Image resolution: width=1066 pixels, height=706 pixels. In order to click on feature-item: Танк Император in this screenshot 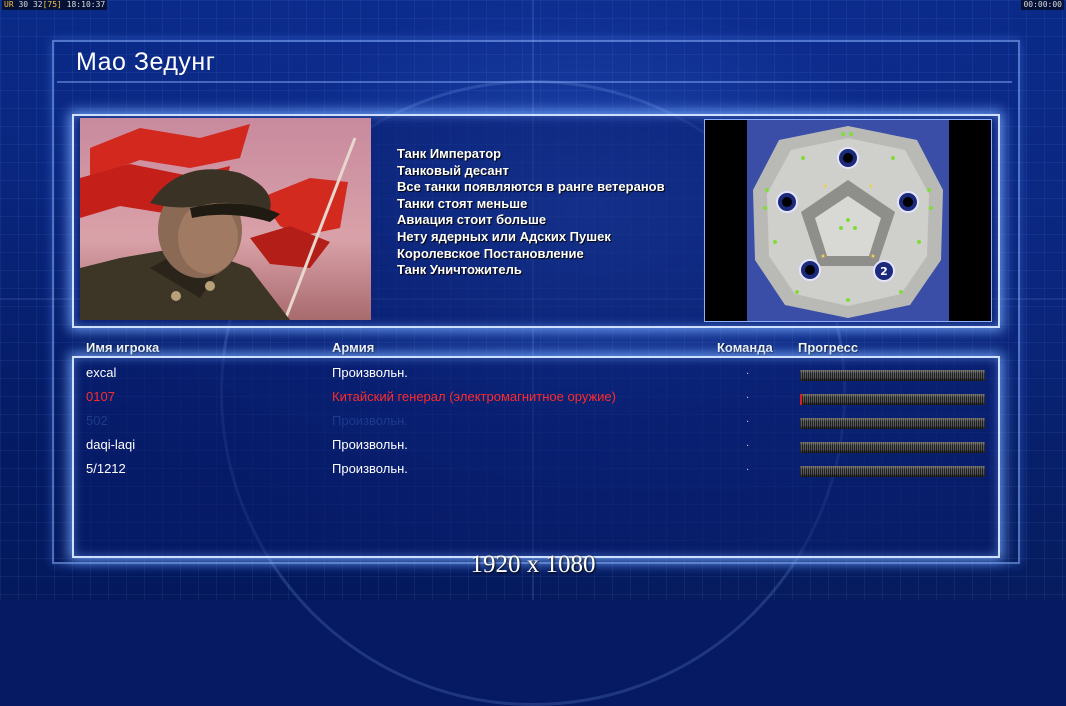, I will do `click(449, 153)`.